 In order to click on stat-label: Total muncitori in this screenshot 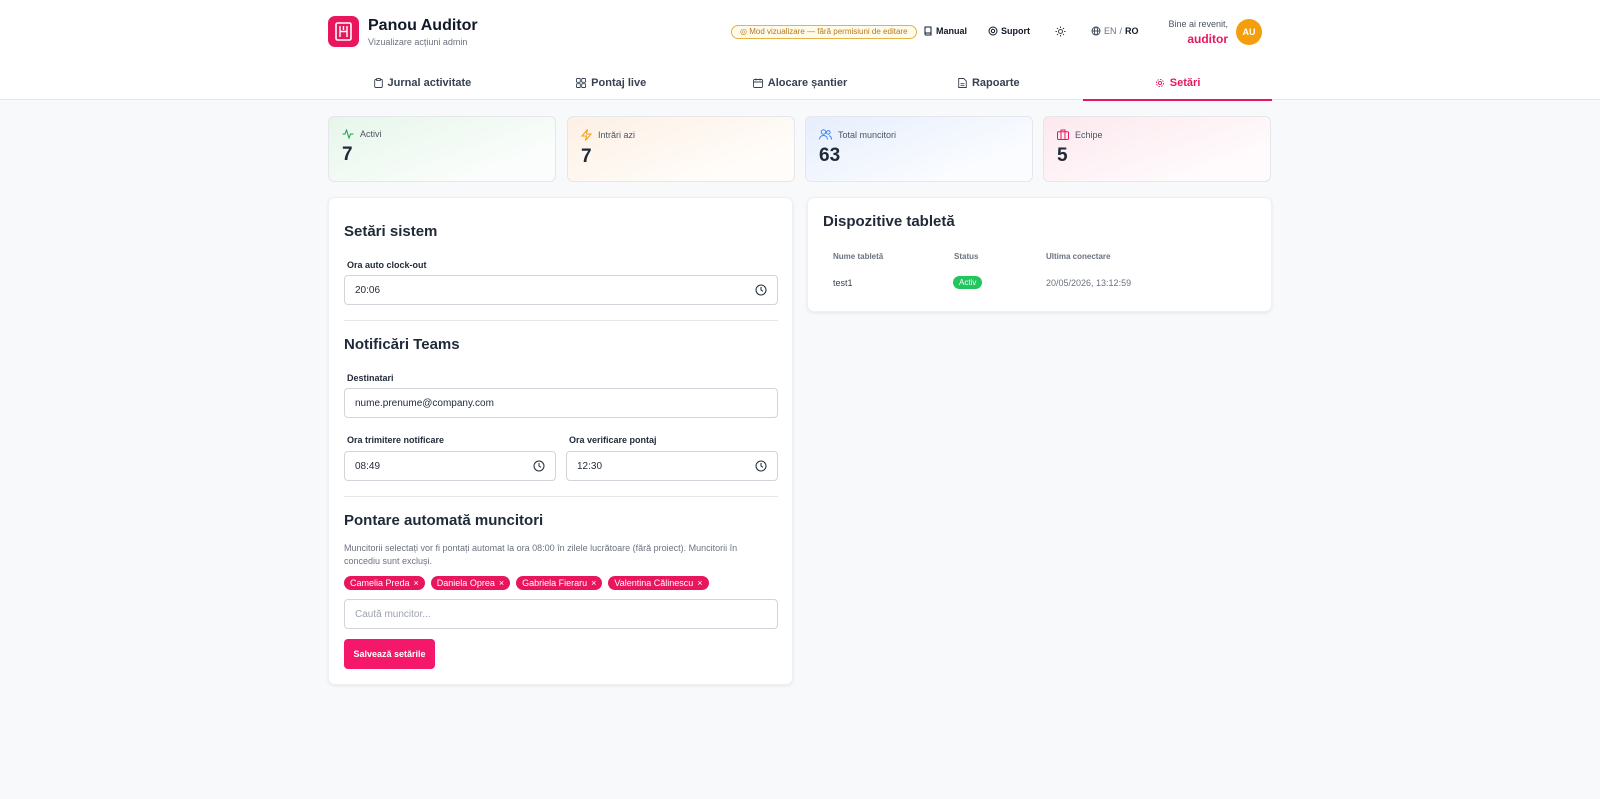, I will do `click(867, 134)`.